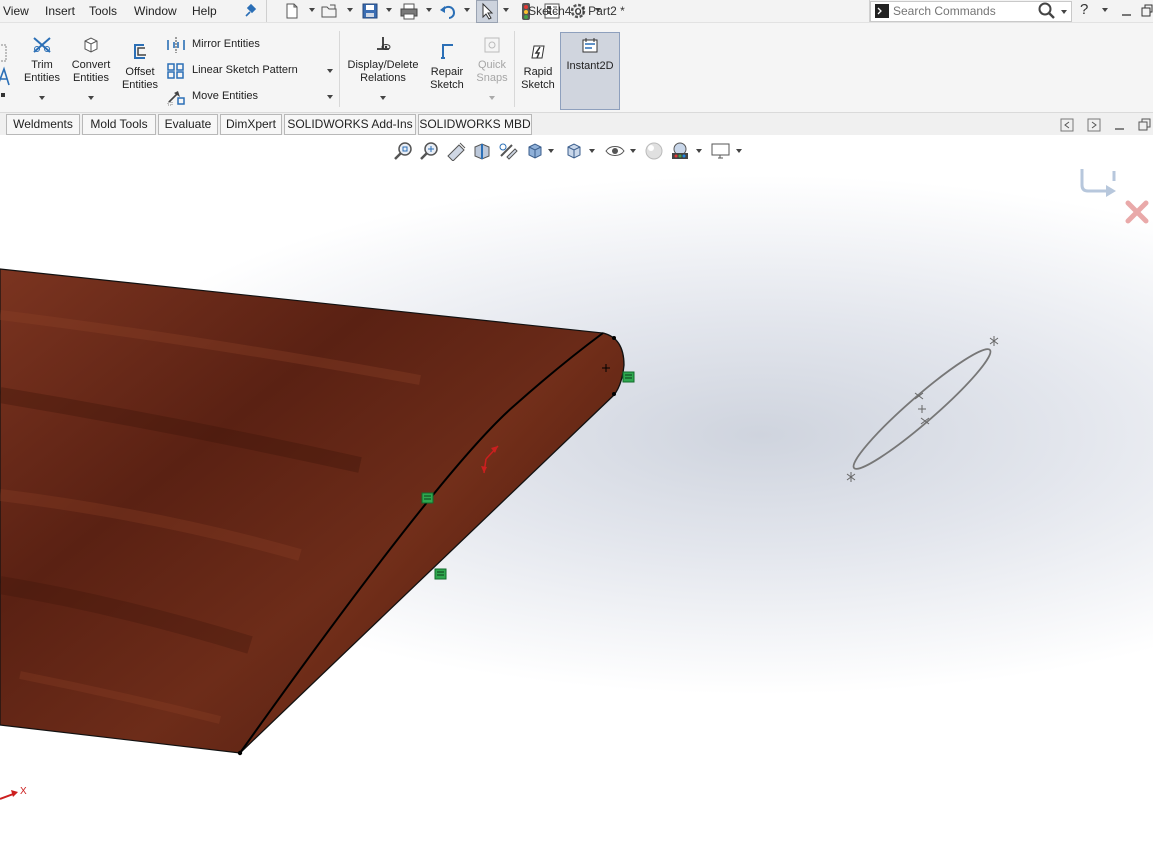 The width and height of the screenshot is (1153, 857). I want to click on move-entities-icon, so click(176, 98).